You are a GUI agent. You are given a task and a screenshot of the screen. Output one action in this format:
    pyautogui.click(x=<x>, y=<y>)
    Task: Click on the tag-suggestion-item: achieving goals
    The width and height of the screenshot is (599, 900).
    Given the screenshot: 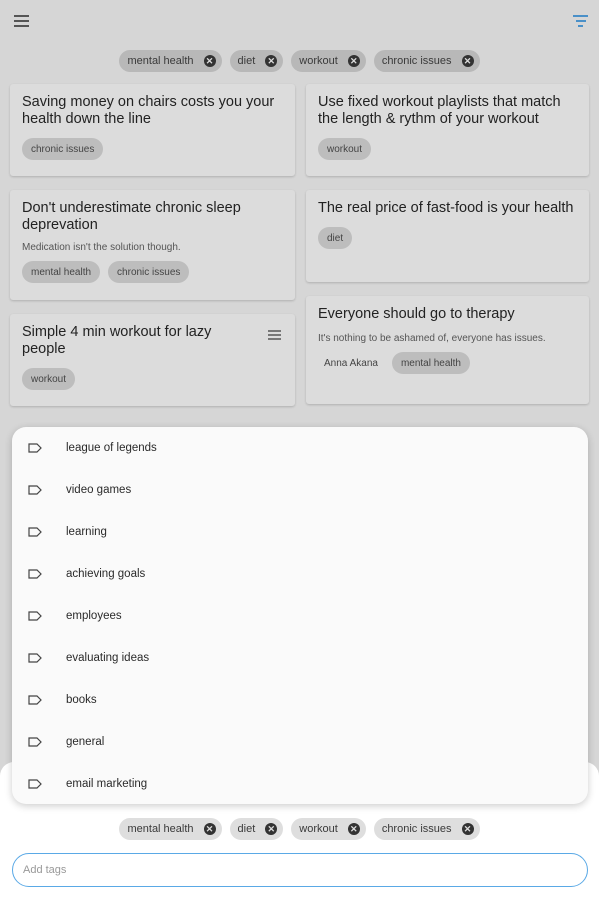 What is the action you would take?
    pyautogui.click(x=300, y=574)
    